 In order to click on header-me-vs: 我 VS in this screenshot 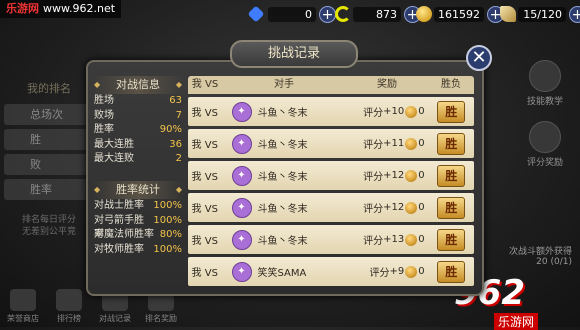, I will do `click(205, 84)`.